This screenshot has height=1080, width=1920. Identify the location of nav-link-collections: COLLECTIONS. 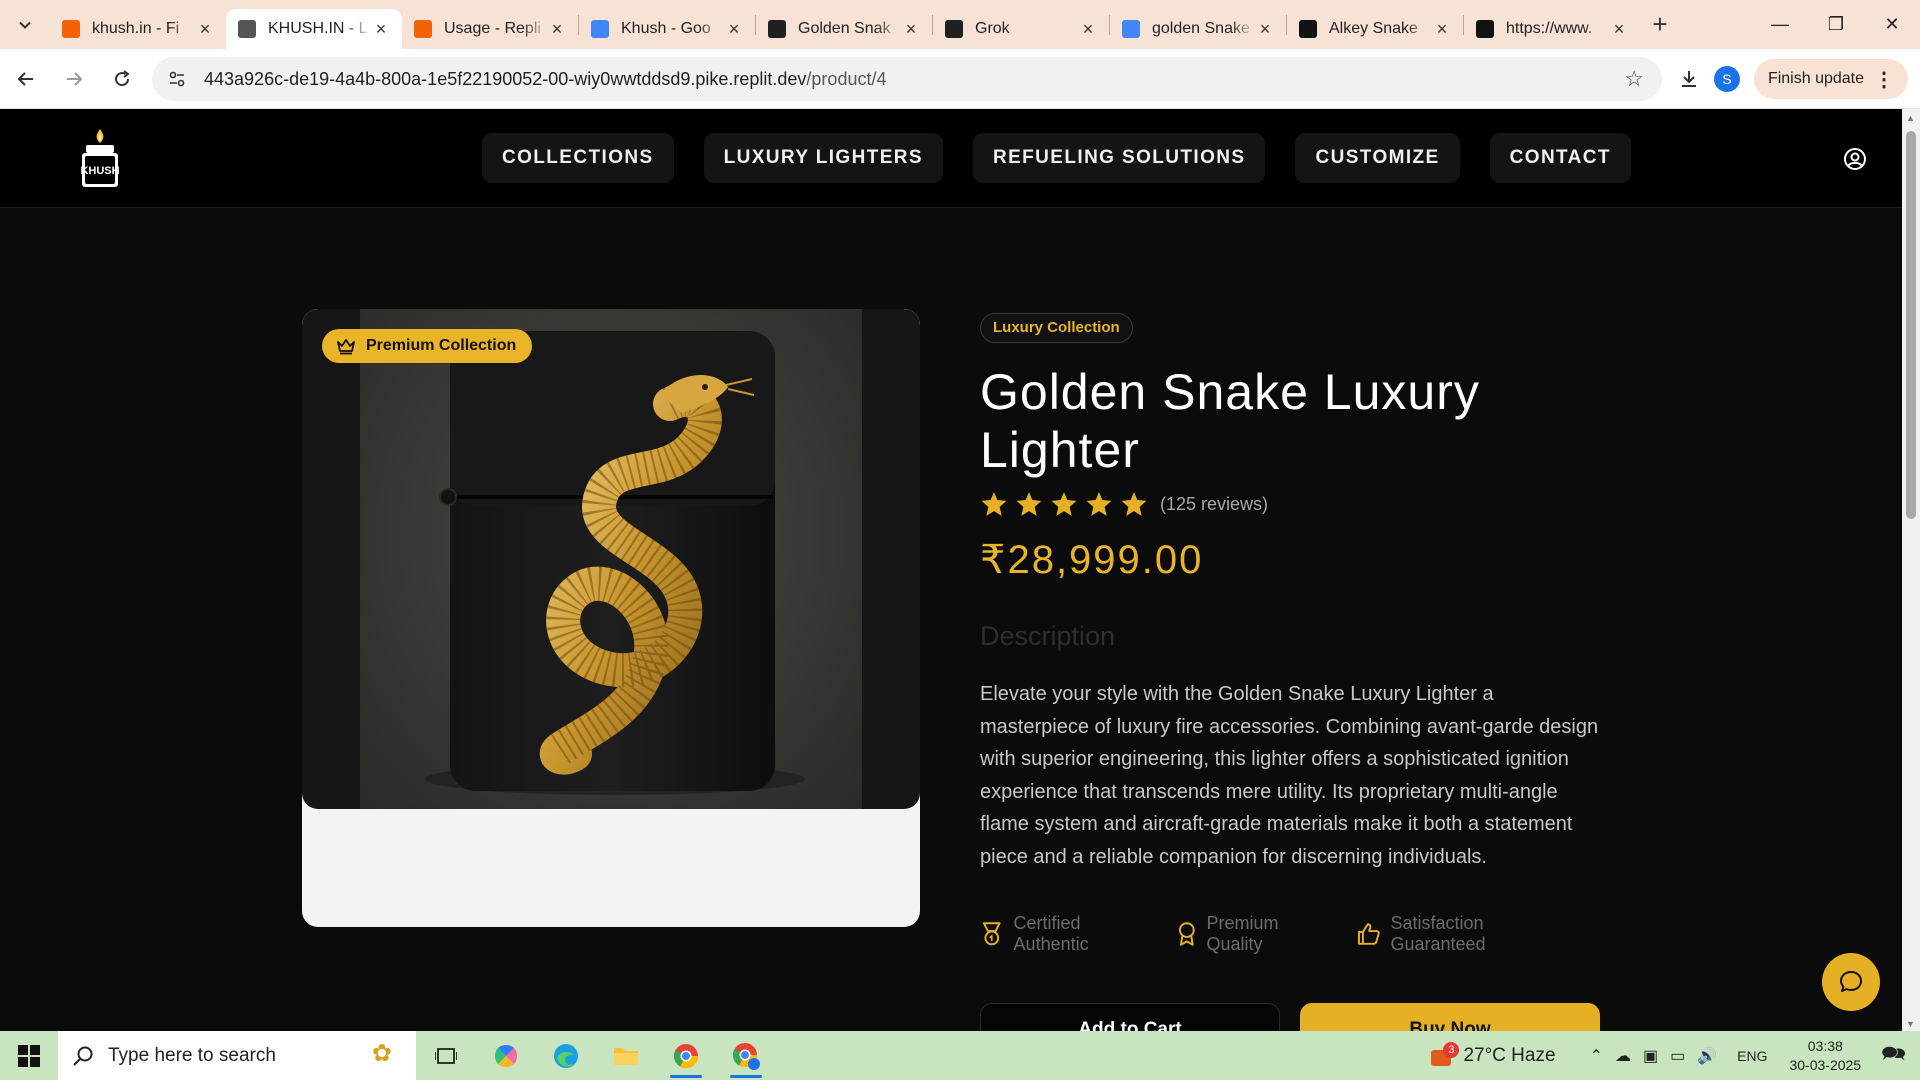
(578, 158).